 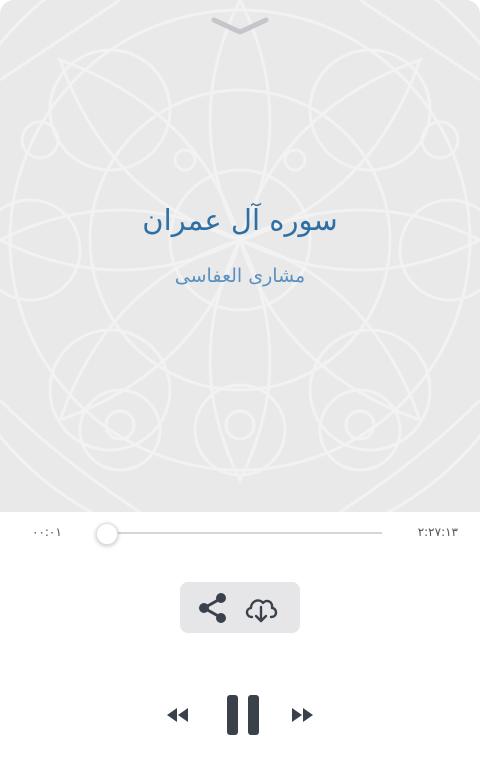 I want to click on pause-button, so click(x=243, y=715).